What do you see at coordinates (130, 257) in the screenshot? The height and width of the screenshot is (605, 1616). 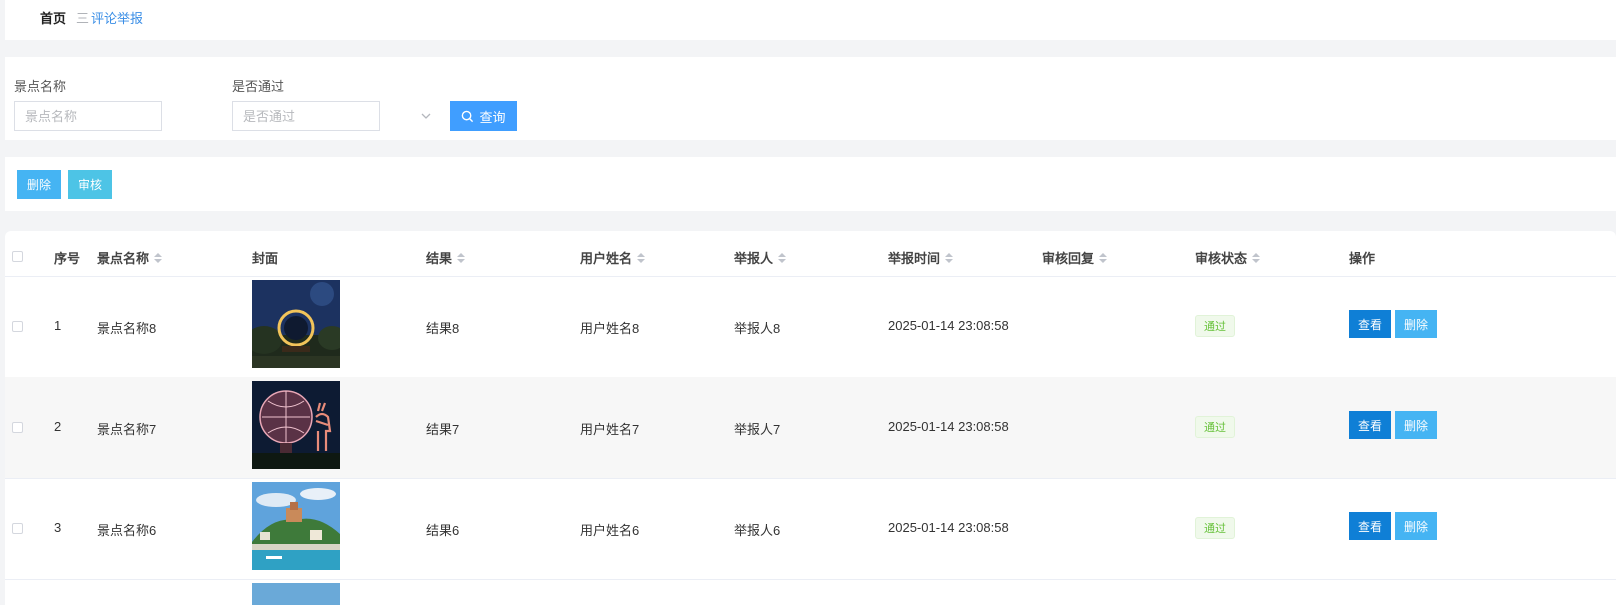 I see `col-spot-name: 景点名称` at bounding box center [130, 257].